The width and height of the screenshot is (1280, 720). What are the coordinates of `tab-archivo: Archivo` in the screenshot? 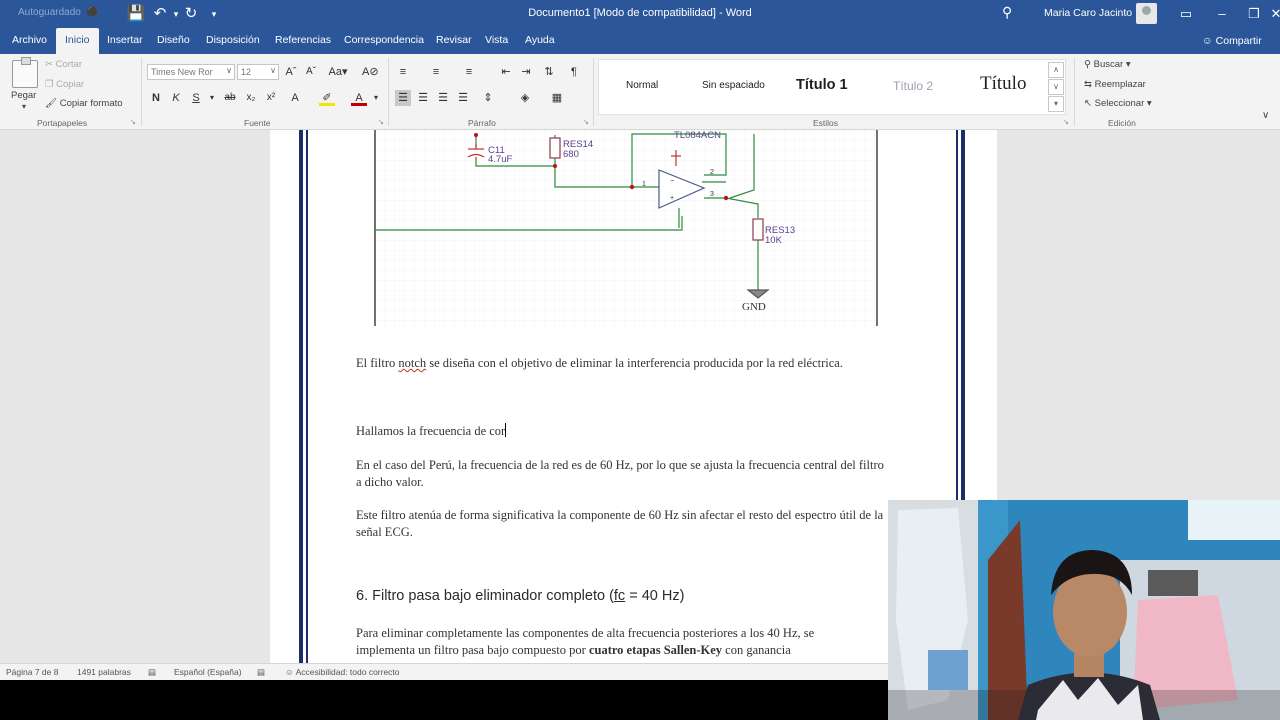 It's located at (29, 40).